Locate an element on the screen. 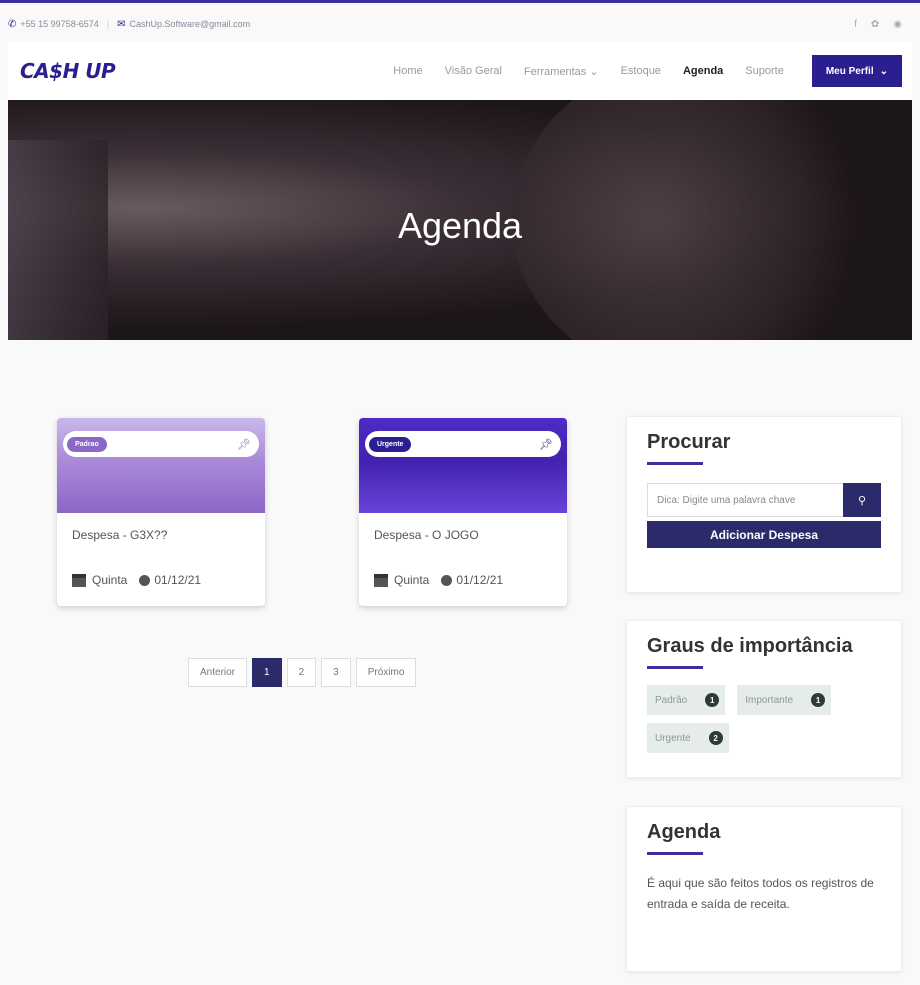 The height and width of the screenshot is (985, 920). card-banner: Padrao 📌︎ is located at coordinates (161, 465).